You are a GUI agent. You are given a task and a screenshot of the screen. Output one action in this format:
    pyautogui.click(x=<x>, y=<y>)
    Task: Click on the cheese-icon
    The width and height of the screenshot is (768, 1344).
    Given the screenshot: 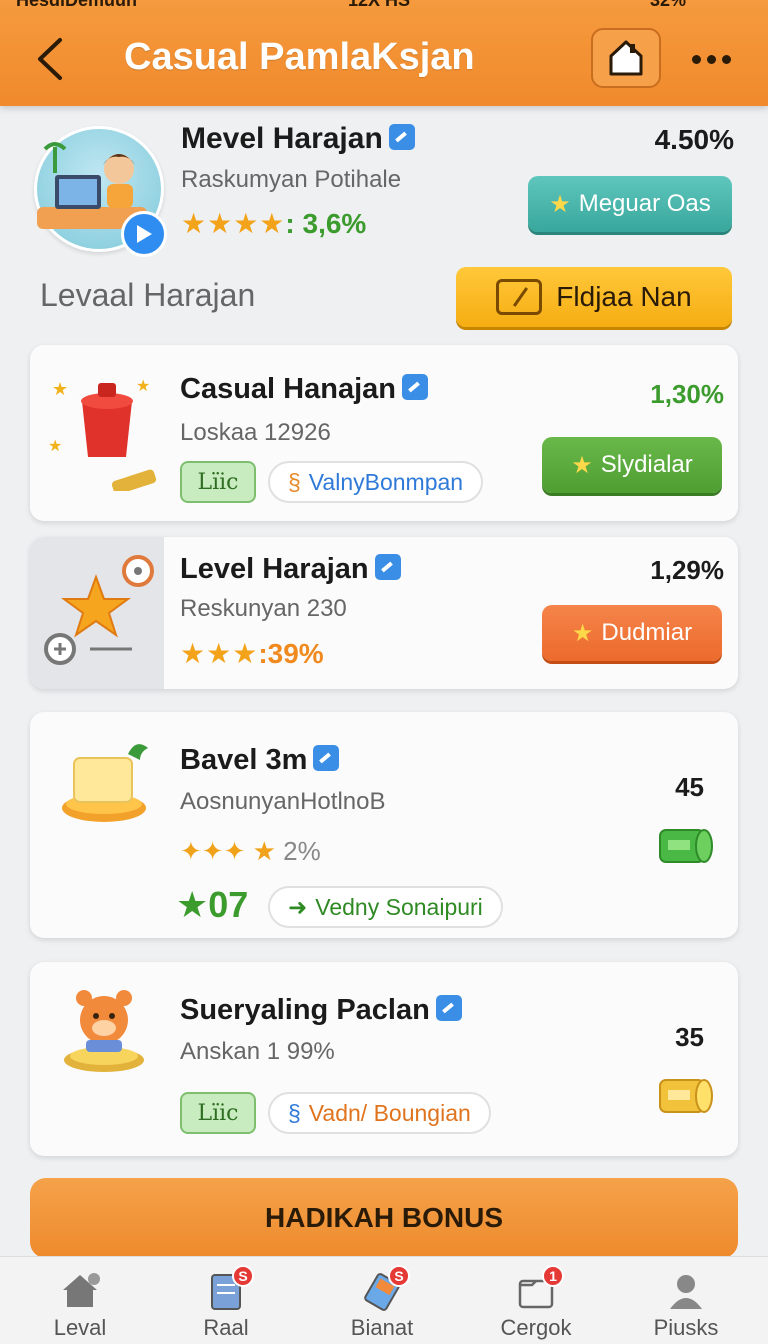 What is the action you would take?
    pyautogui.click(x=106, y=784)
    